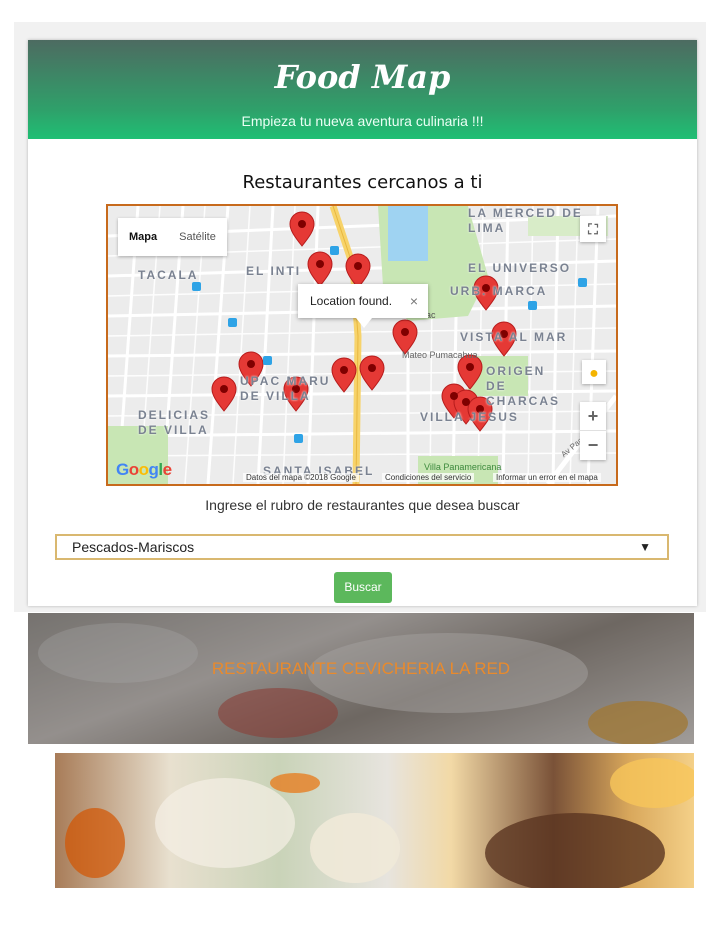 Image resolution: width=720 pixels, height=945 pixels. Describe the element at coordinates (361, 669) in the screenshot. I see `restaurant-name: RESTAURANTE CEVICHERIA LA RED` at that location.